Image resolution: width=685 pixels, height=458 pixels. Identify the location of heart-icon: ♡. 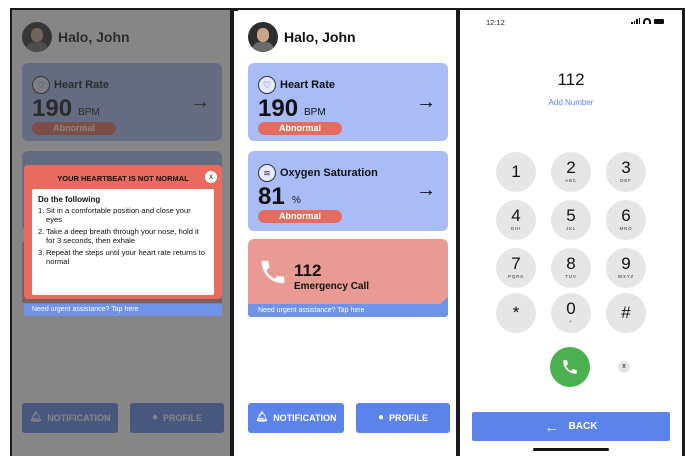
(267, 85).